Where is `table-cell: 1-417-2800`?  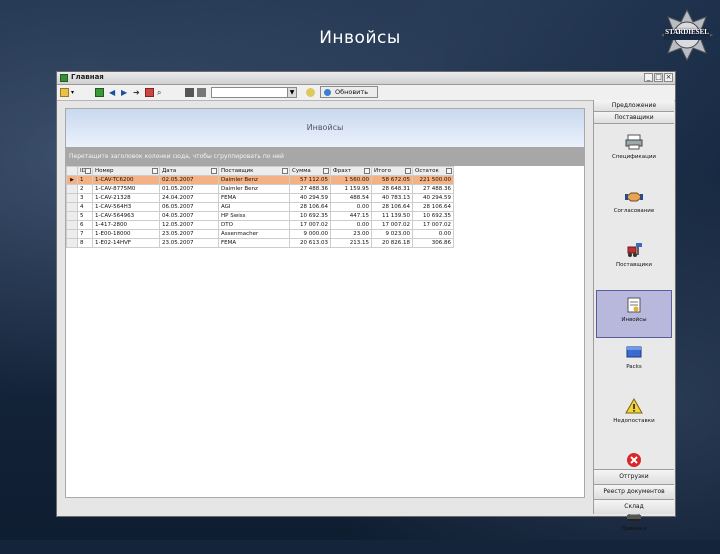
table-cell: 1-417-2800 is located at coordinates (126, 225).